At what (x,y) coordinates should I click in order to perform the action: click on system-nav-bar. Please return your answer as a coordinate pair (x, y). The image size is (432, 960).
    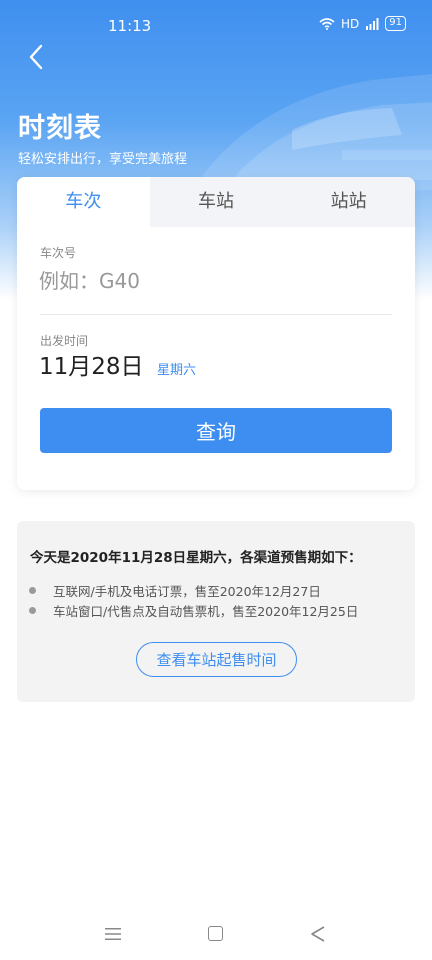
    Looking at the image, I should click on (216, 935).